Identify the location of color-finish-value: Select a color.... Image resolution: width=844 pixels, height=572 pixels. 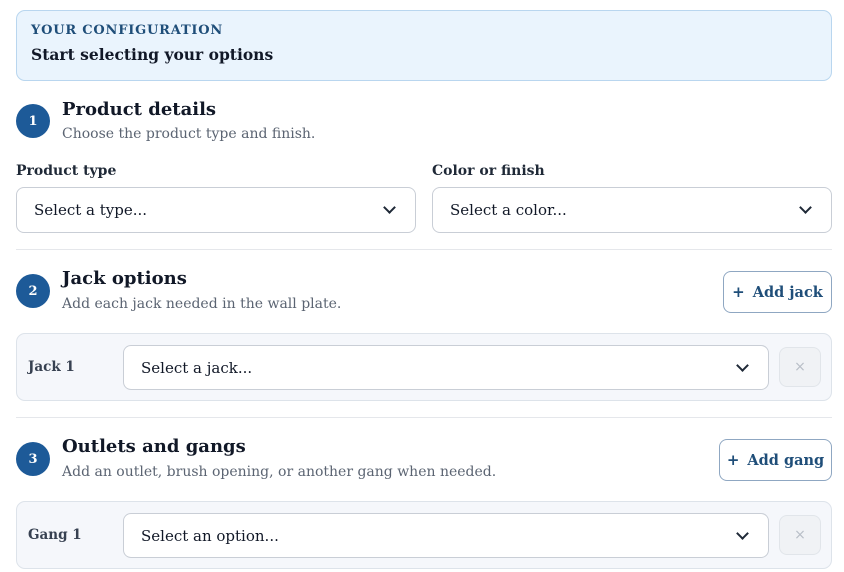
(508, 210).